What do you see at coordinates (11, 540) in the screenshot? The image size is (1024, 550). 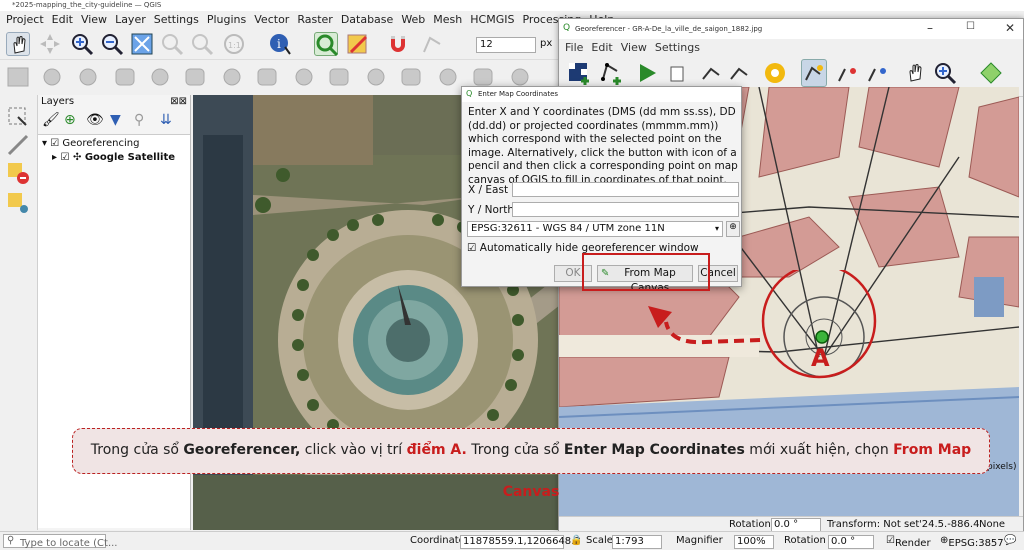 I see `search-icon: ⚲` at bounding box center [11, 540].